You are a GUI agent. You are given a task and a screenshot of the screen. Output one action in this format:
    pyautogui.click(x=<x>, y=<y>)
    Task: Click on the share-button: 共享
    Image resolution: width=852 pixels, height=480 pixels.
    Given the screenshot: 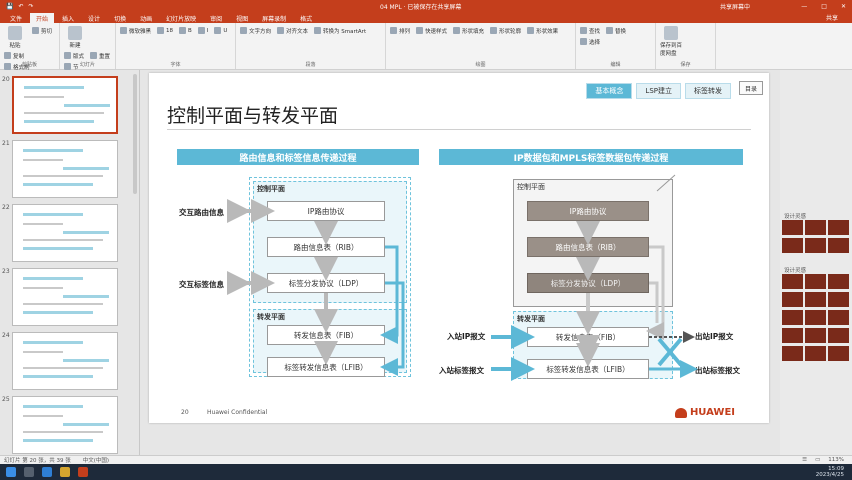 What is the action you would take?
    pyautogui.click(x=832, y=17)
    